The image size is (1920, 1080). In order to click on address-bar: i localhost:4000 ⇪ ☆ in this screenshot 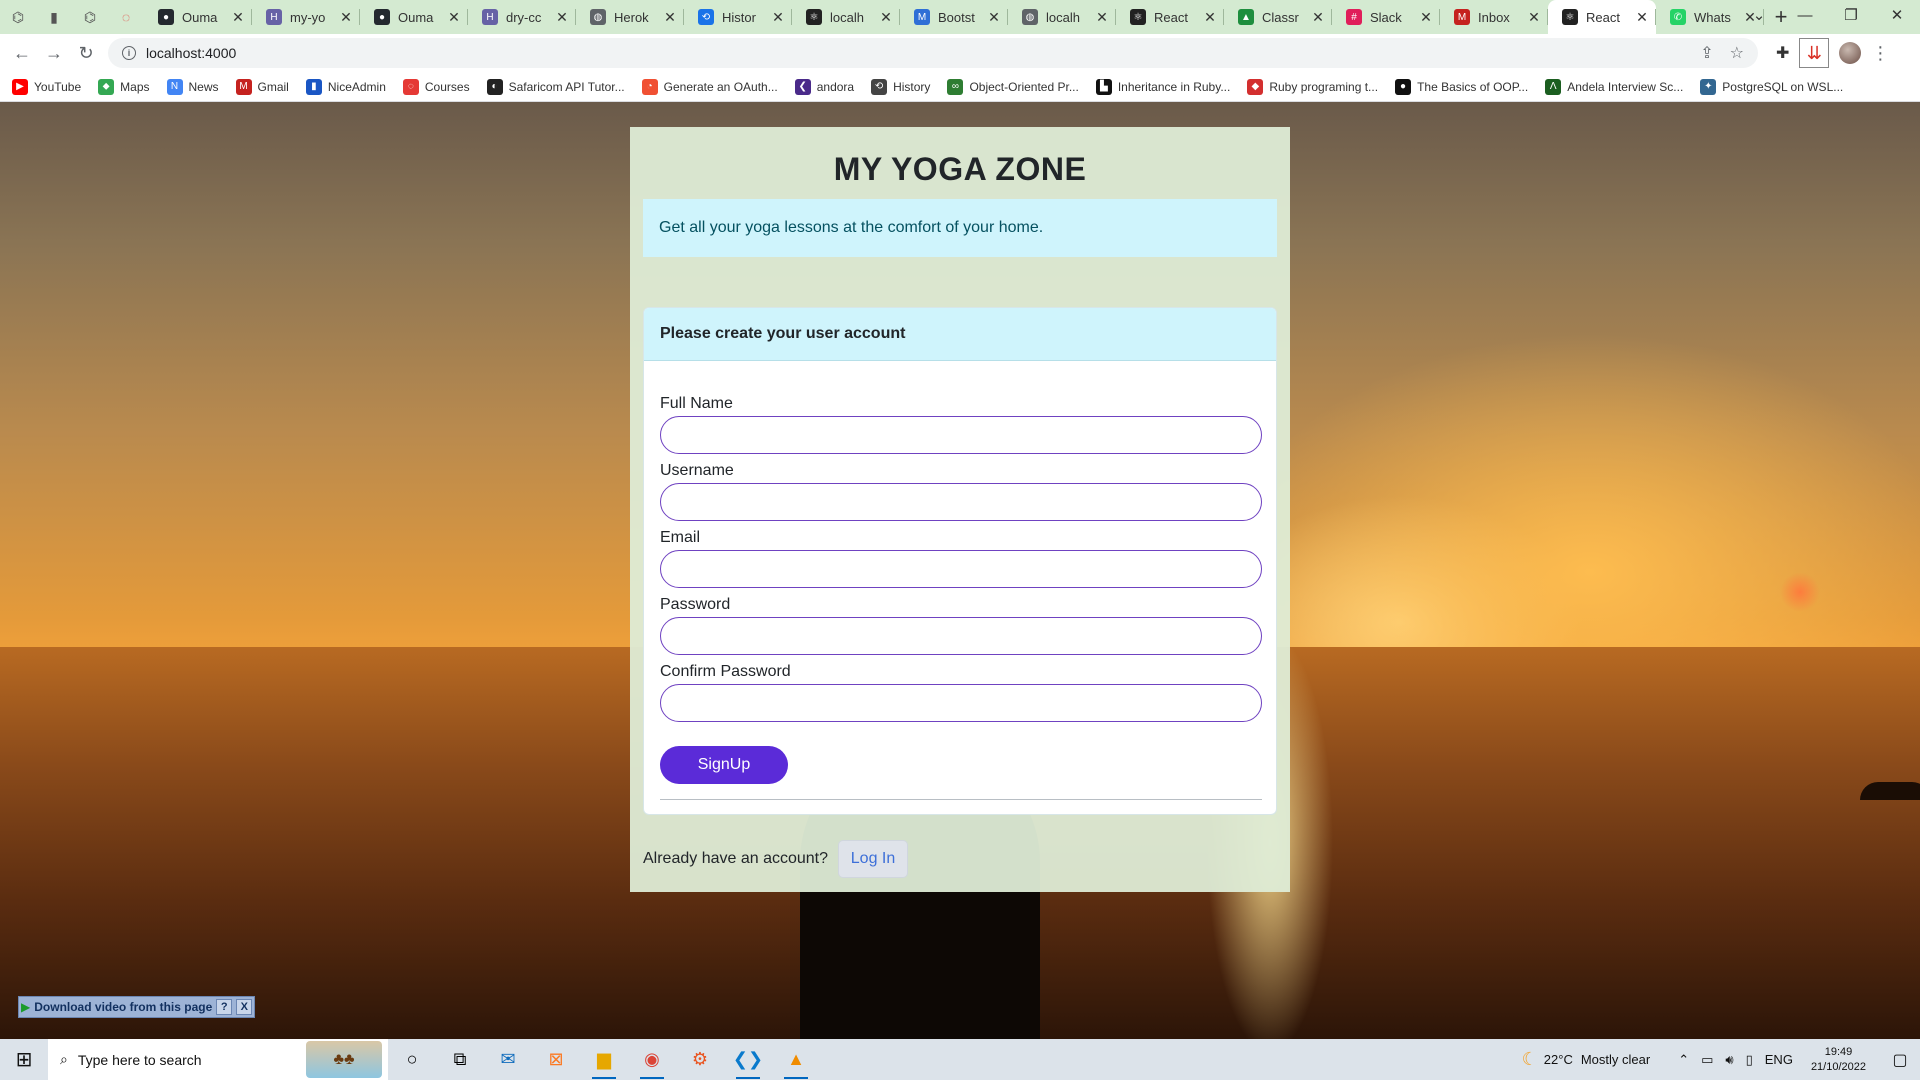, I will do `click(933, 53)`.